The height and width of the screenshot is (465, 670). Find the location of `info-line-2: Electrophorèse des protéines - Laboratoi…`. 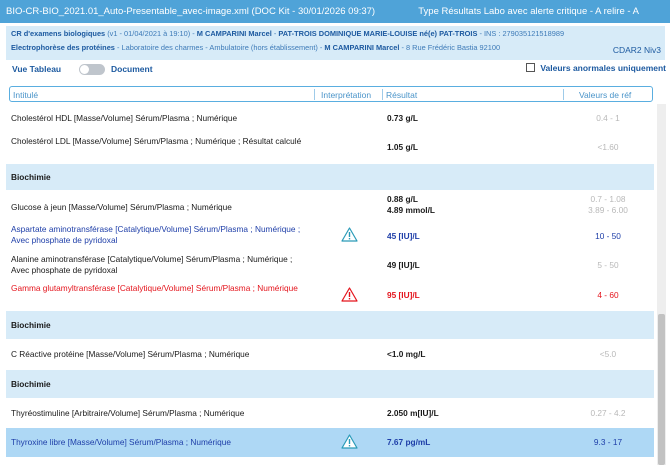

info-line-2: Electrophorèse des protéines - Laboratoi… is located at coordinates (255, 48).